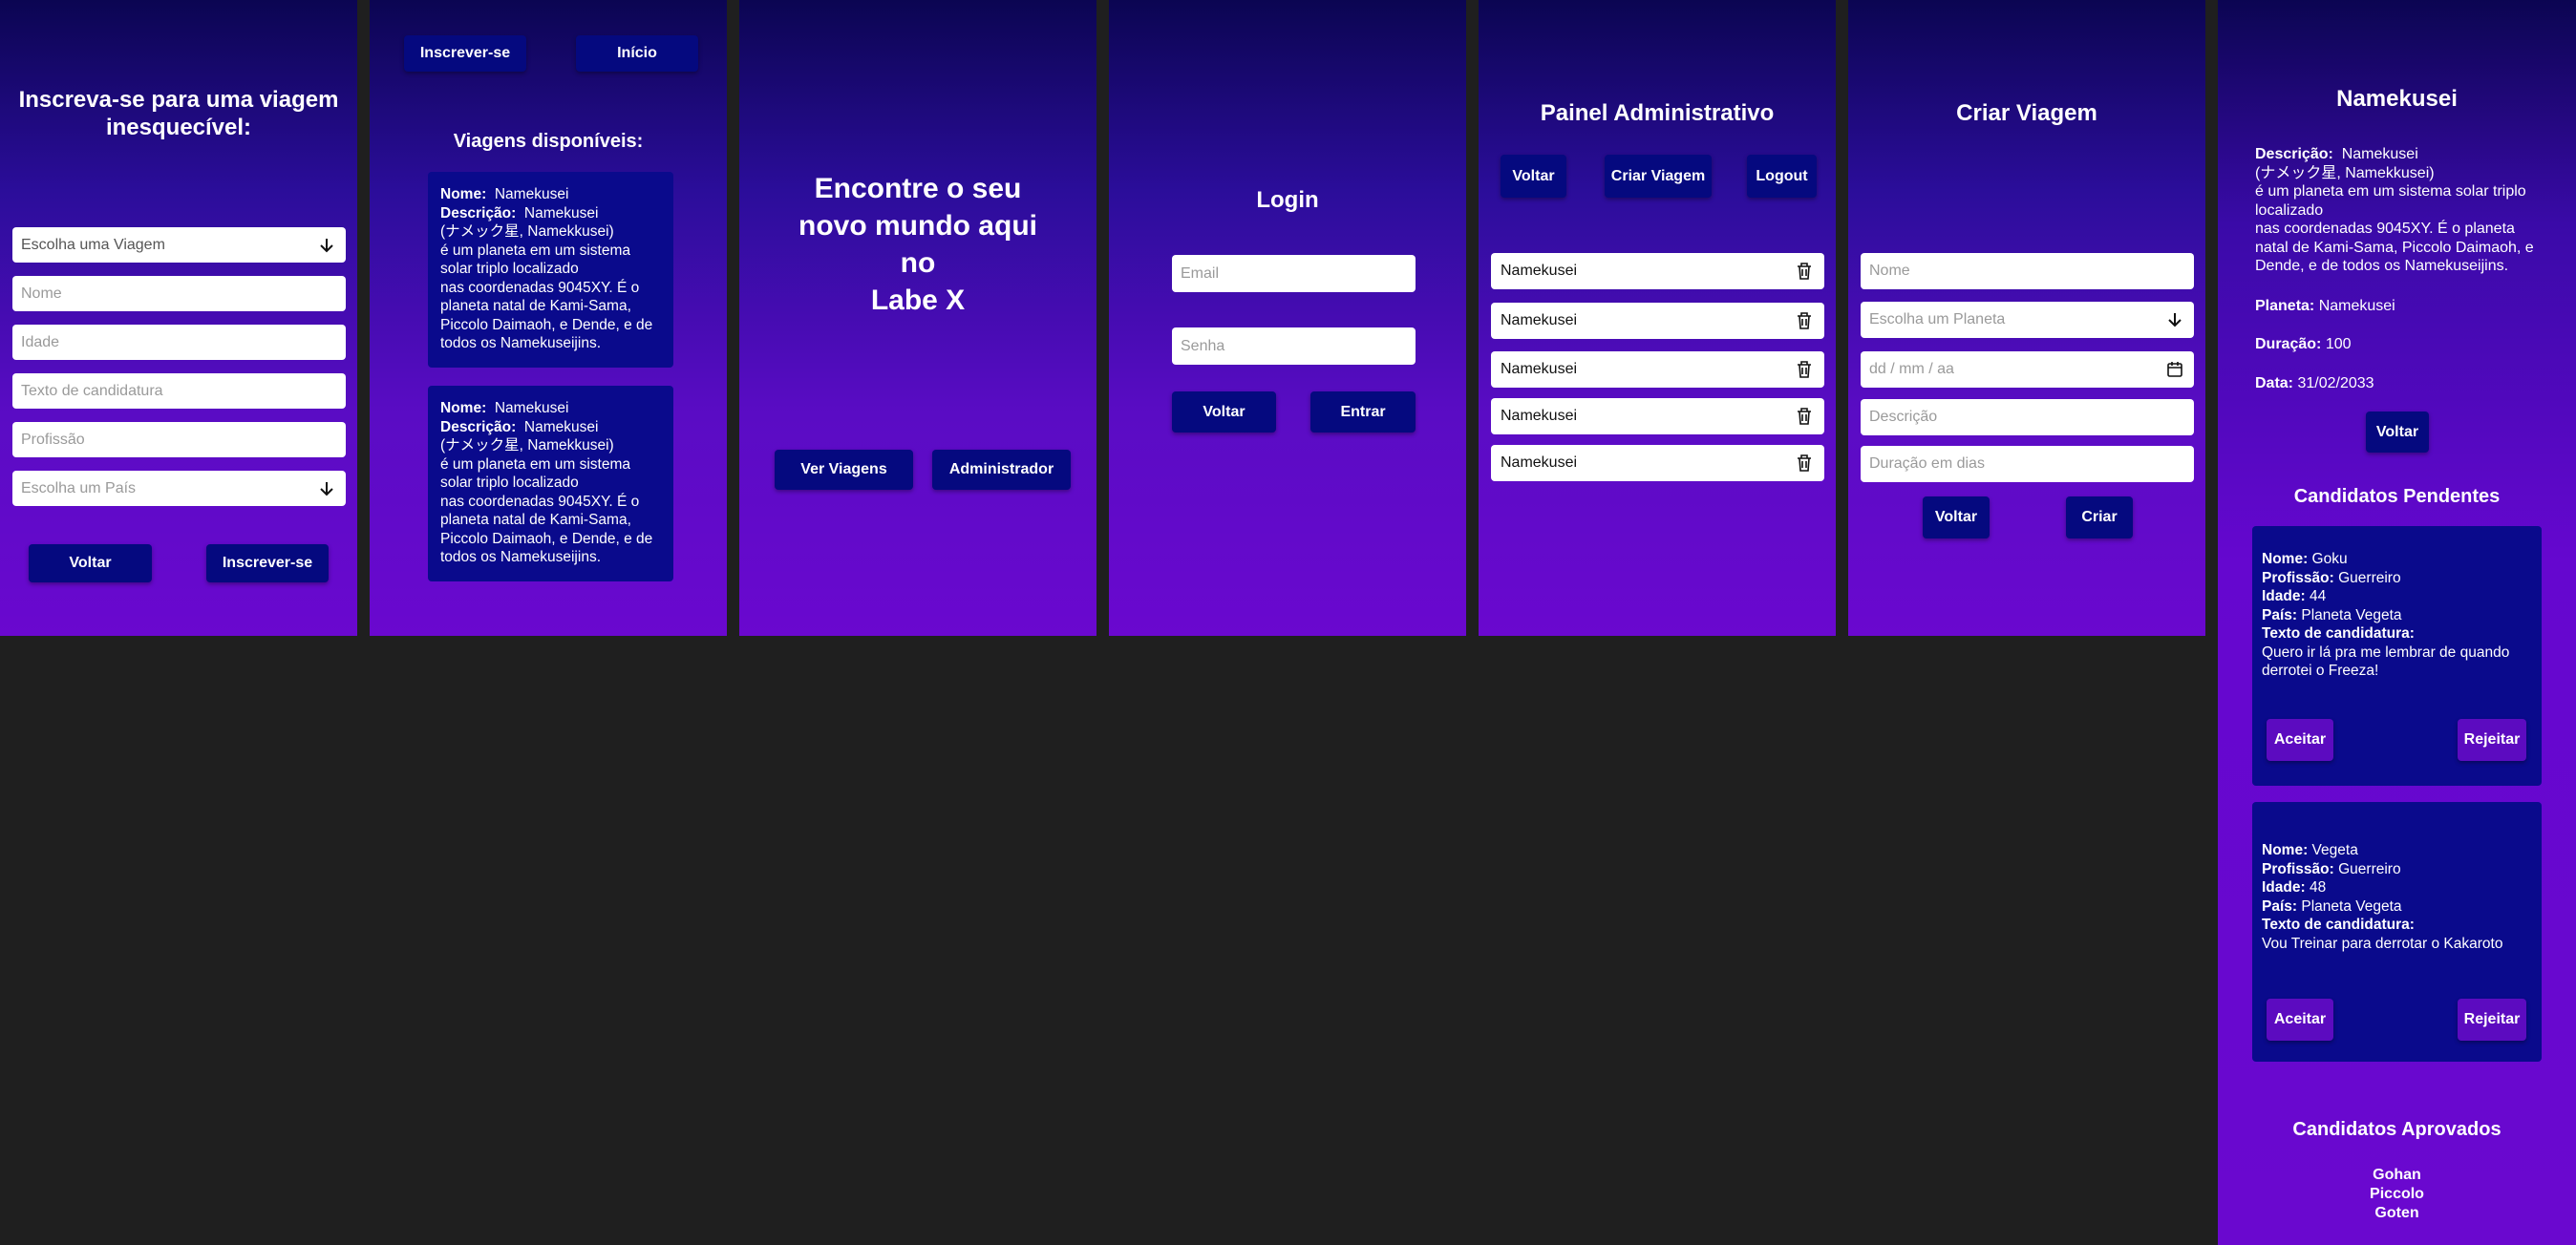 This screenshot has height=1245, width=2576. Describe the element at coordinates (2318, 596) in the screenshot. I see `candidate-age: 44` at that location.